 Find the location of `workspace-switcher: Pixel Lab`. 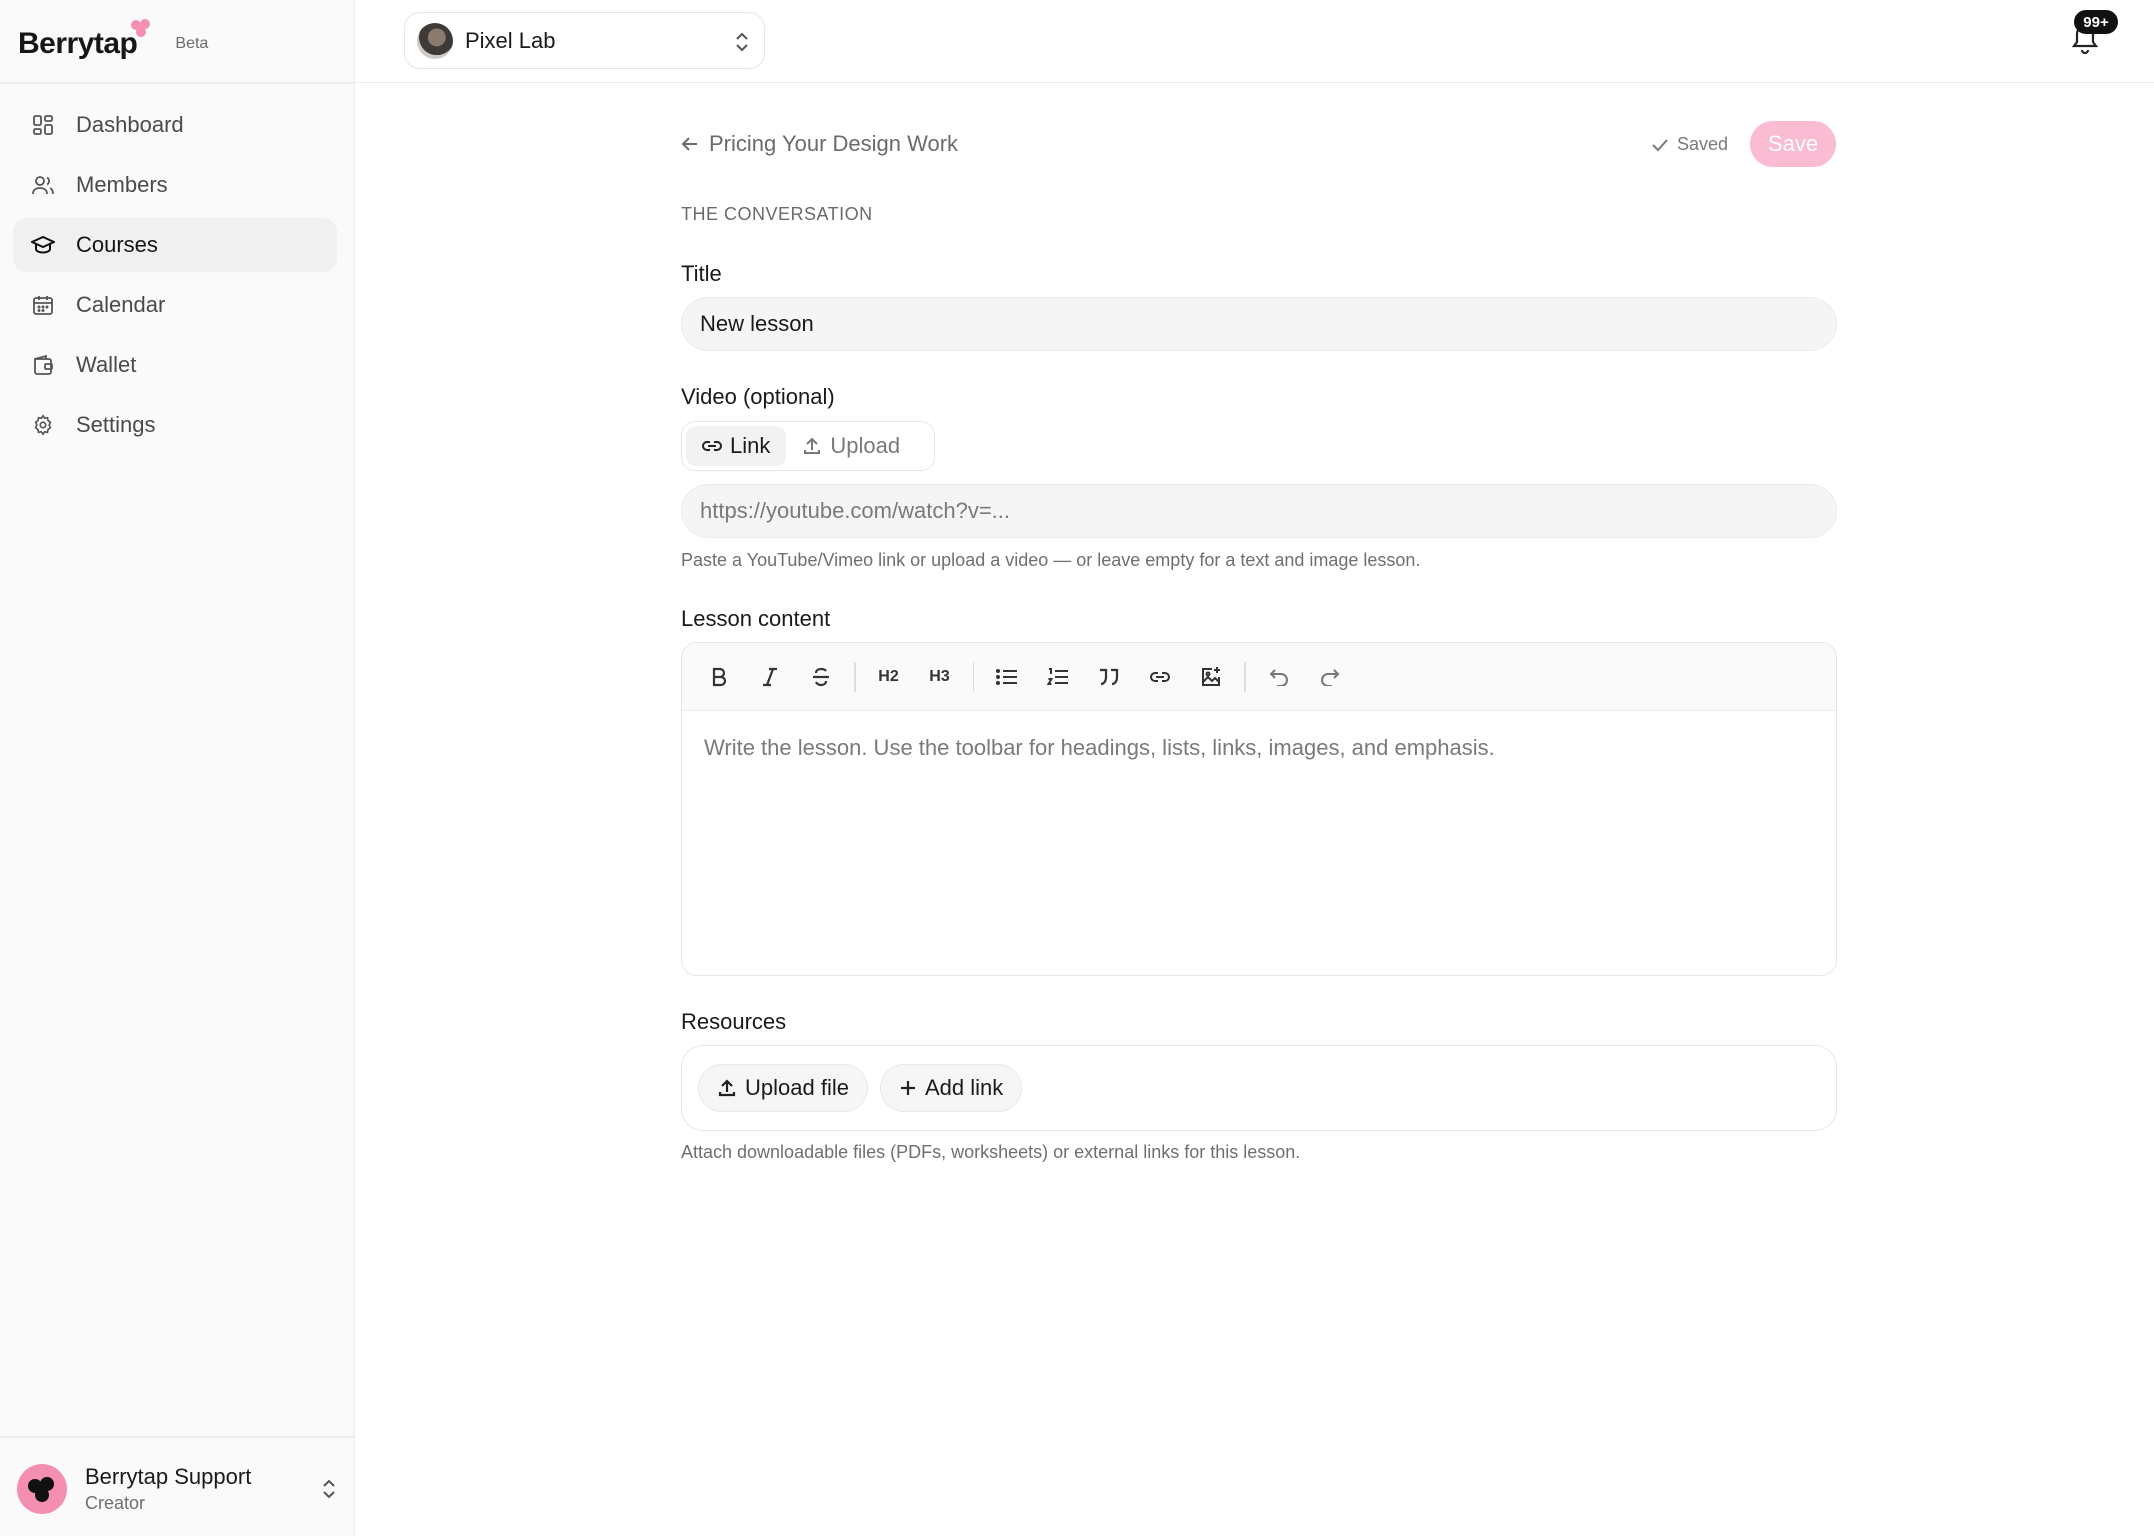

workspace-switcher: Pixel Lab is located at coordinates (584, 40).